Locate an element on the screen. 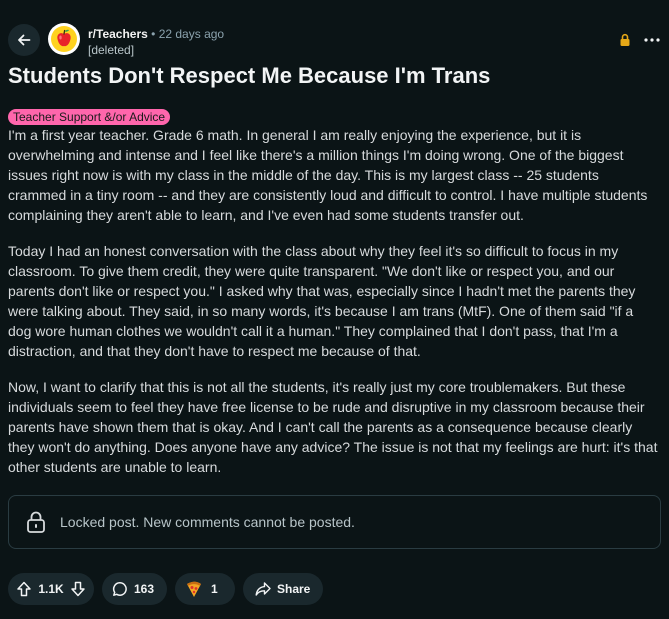  vote-count: 1.1K is located at coordinates (51, 589).